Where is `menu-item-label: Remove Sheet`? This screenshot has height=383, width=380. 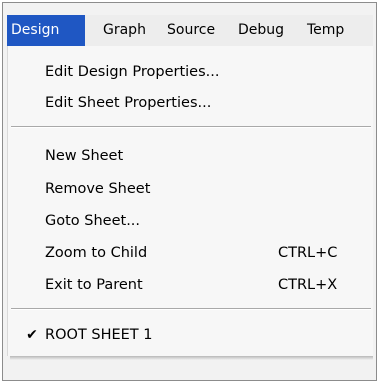 menu-item-label: Remove Sheet is located at coordinates (98, 189).